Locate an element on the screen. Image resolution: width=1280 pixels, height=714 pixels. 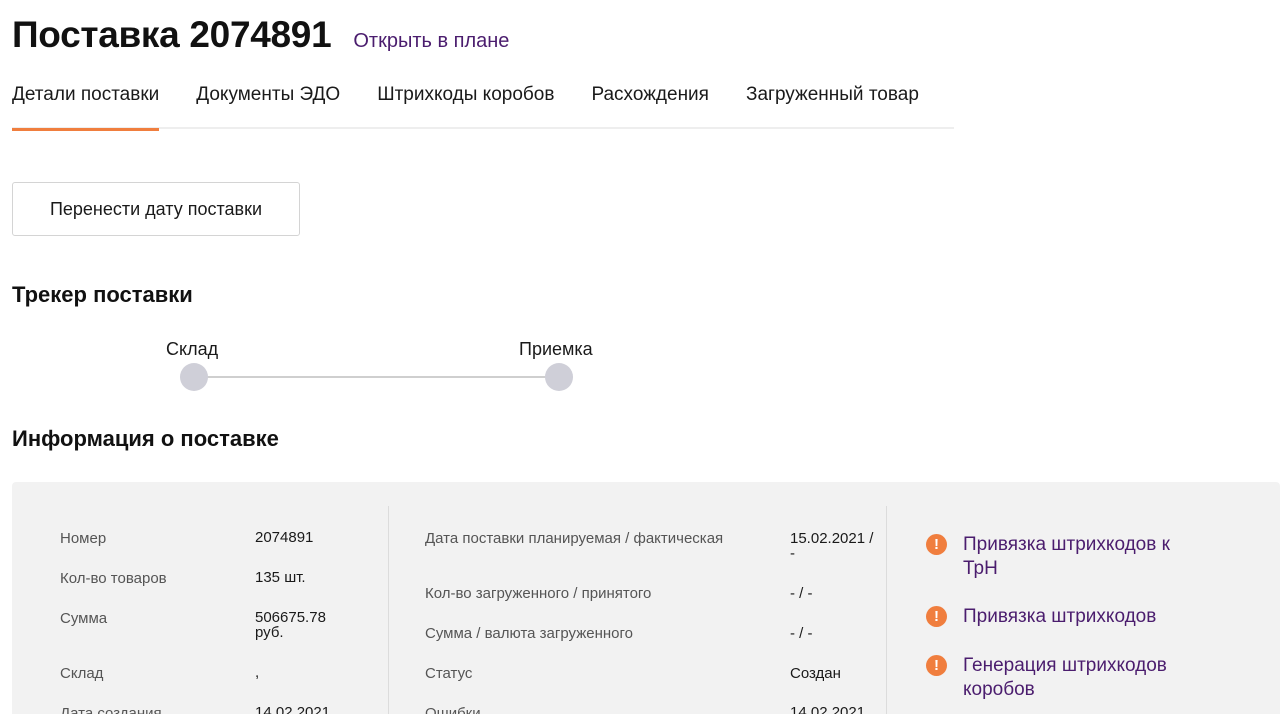
warning-box-barcode-generation: ! Генерация штрихкодов коробов is located at coordinates (1059, 678).